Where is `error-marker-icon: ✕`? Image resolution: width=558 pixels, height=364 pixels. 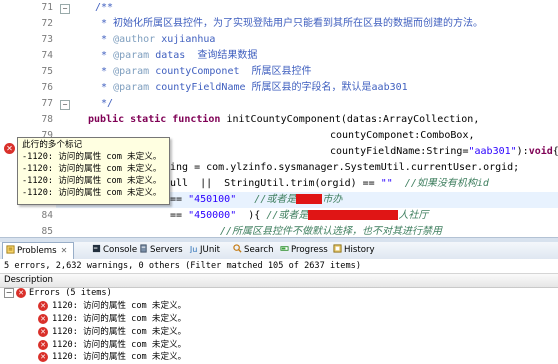
error-marker-icon: ✕ is located at coordinates (9, 148).